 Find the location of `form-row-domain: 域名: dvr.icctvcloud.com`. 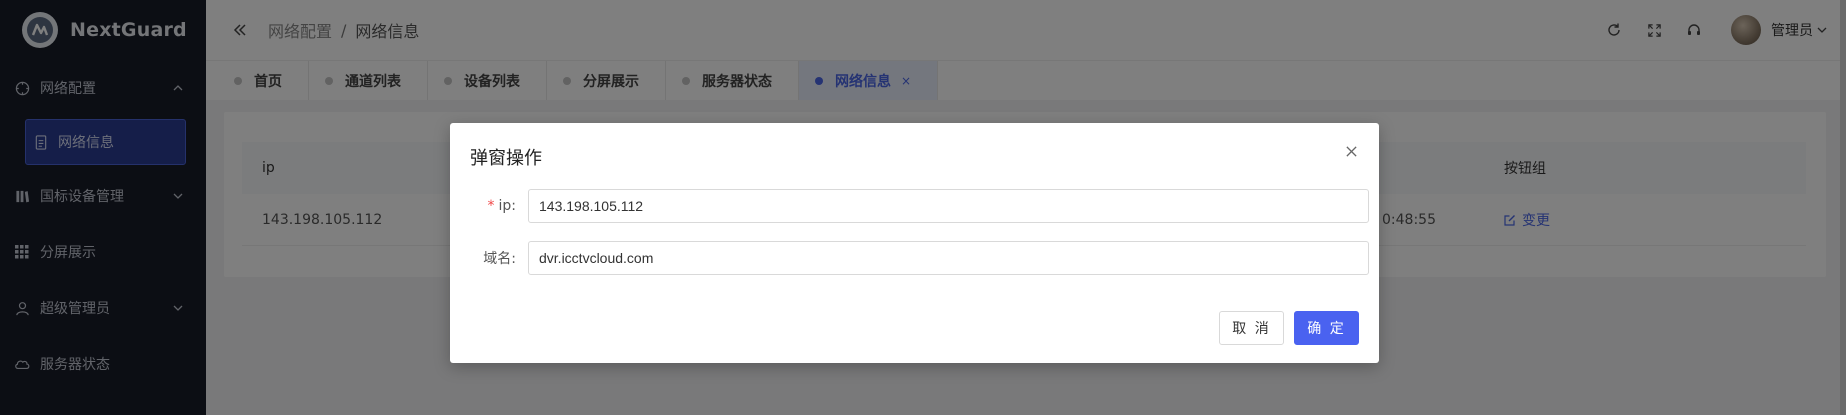

form-row-domain: 域名: dvr.icctvcloud.com is located at coordinates (909, 258).